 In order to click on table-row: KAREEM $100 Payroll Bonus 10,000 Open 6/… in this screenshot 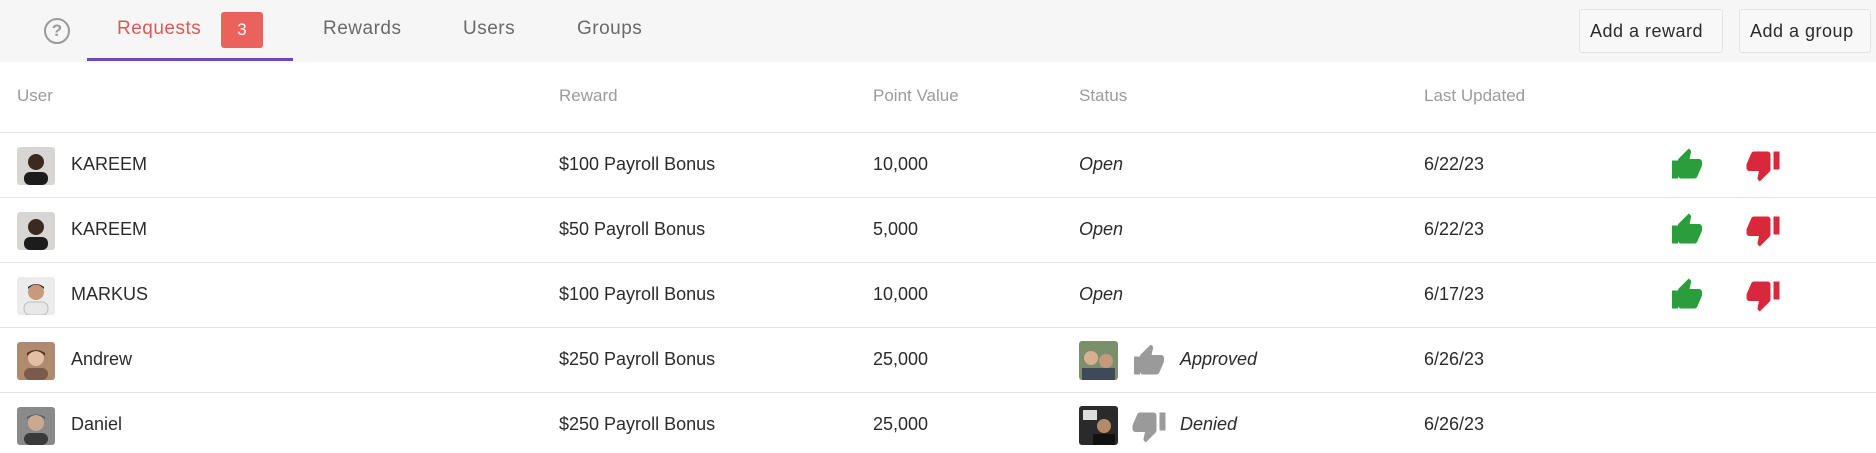, I will do `click(938, 165)`.